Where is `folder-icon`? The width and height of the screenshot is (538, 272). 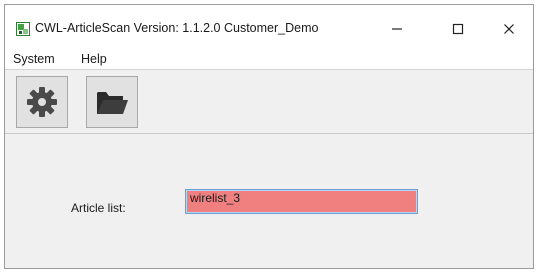 folder-icon is located at coordinates (112, 103).